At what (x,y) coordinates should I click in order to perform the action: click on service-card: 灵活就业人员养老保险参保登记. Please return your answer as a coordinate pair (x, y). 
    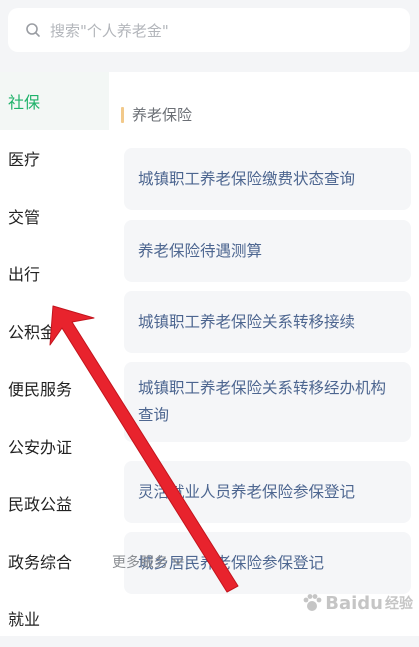
    Looking at the image, I should click on (267, 492).